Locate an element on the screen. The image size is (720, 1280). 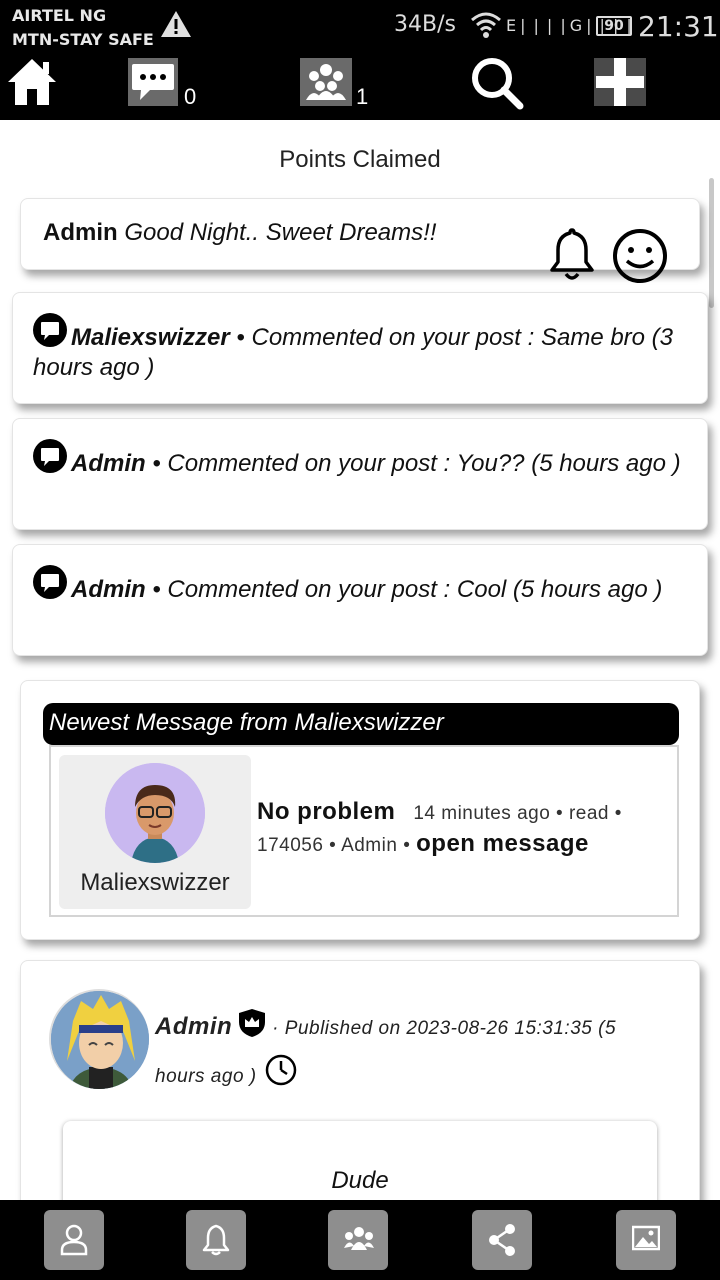
message-title: No problem is located at coordinates (326, 811).